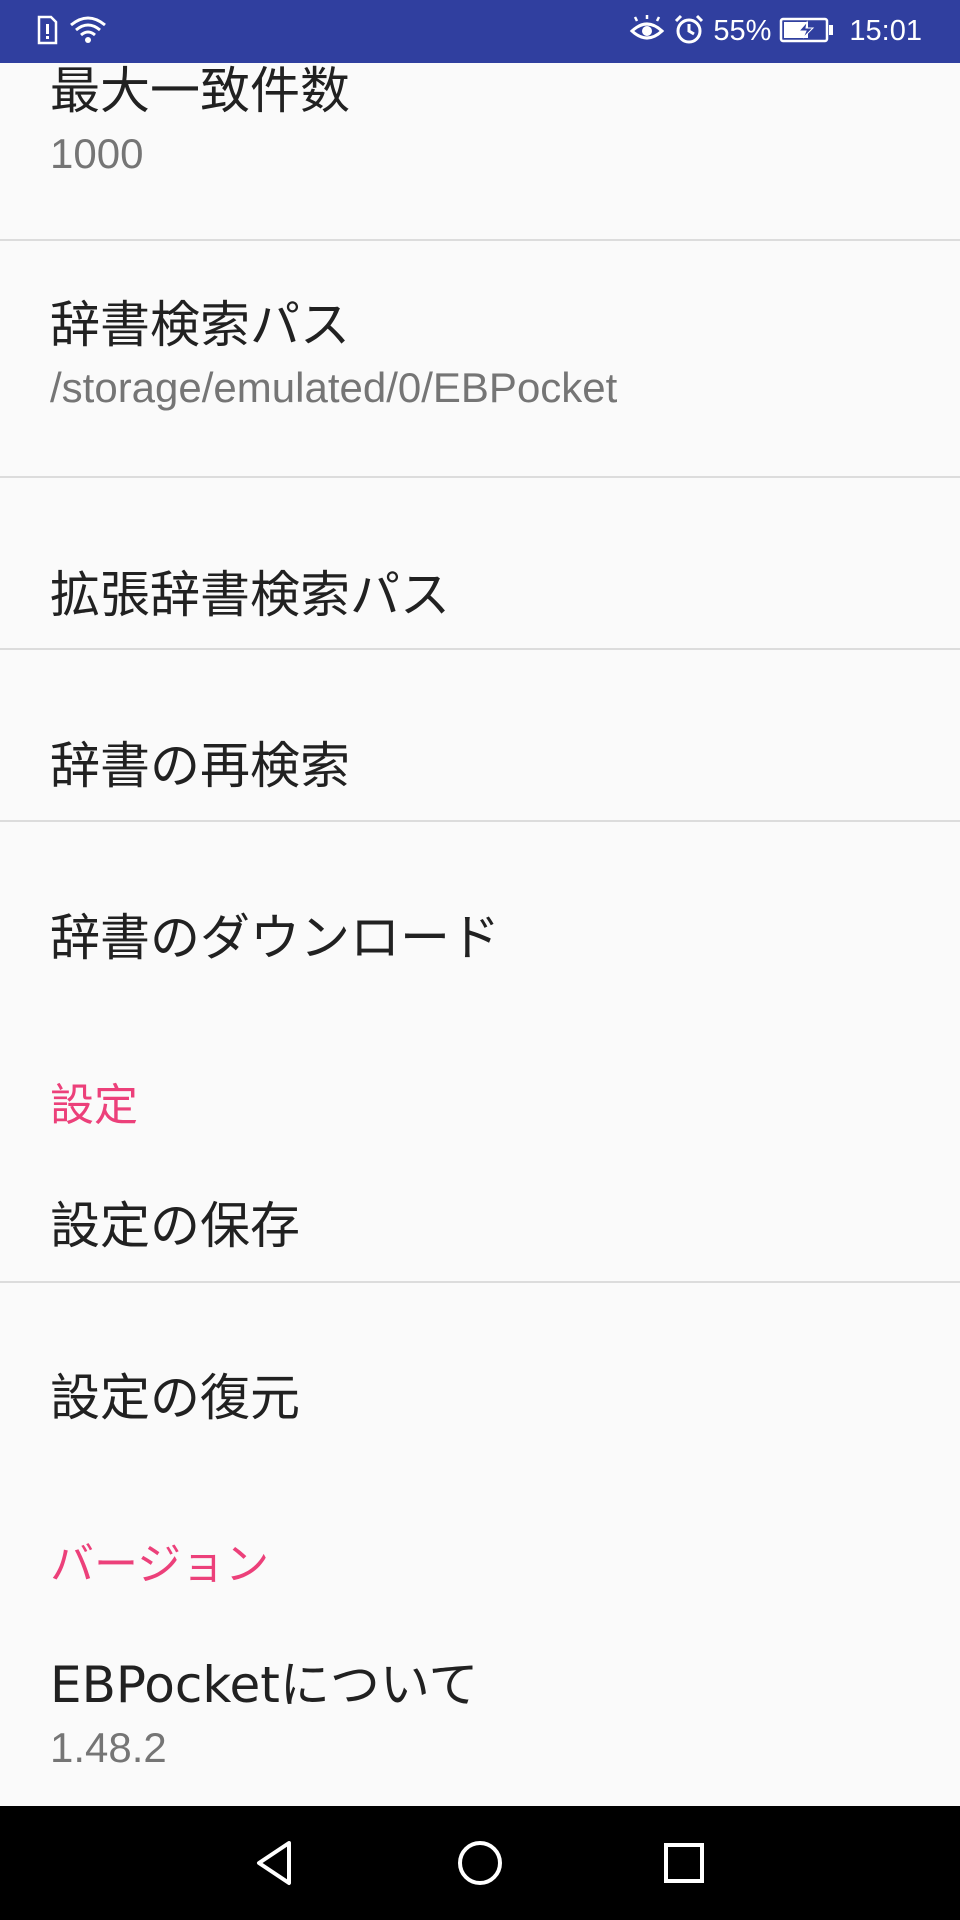 This screenshot has height=1920, width=960. What do you see at coordinates (47, 32) in the screenshot?
I see `sim-alert-icon` at bounding box center [47, 32].